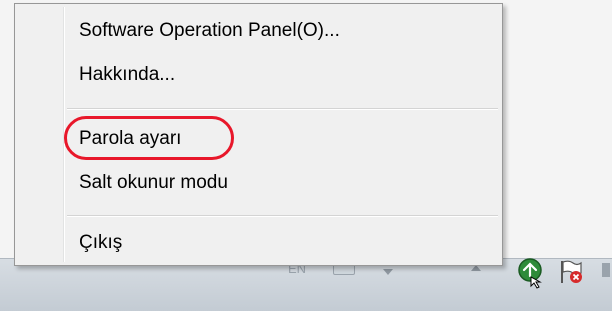  Describe the element at coordinates (258, 183) in the screenshot. I see `menu-item-read-only-mode: Salt okunur modu` at that location.